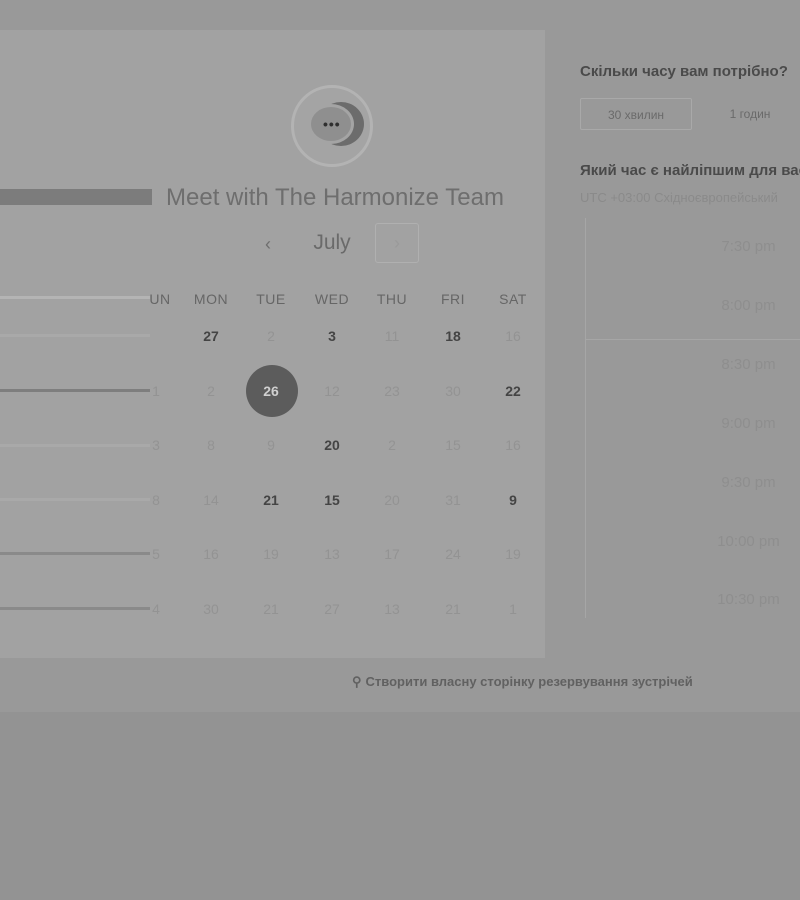 The height and width of the screenshot is (900, 800). I want to click on time-slot: 7:30 pm, so click(693, 246).